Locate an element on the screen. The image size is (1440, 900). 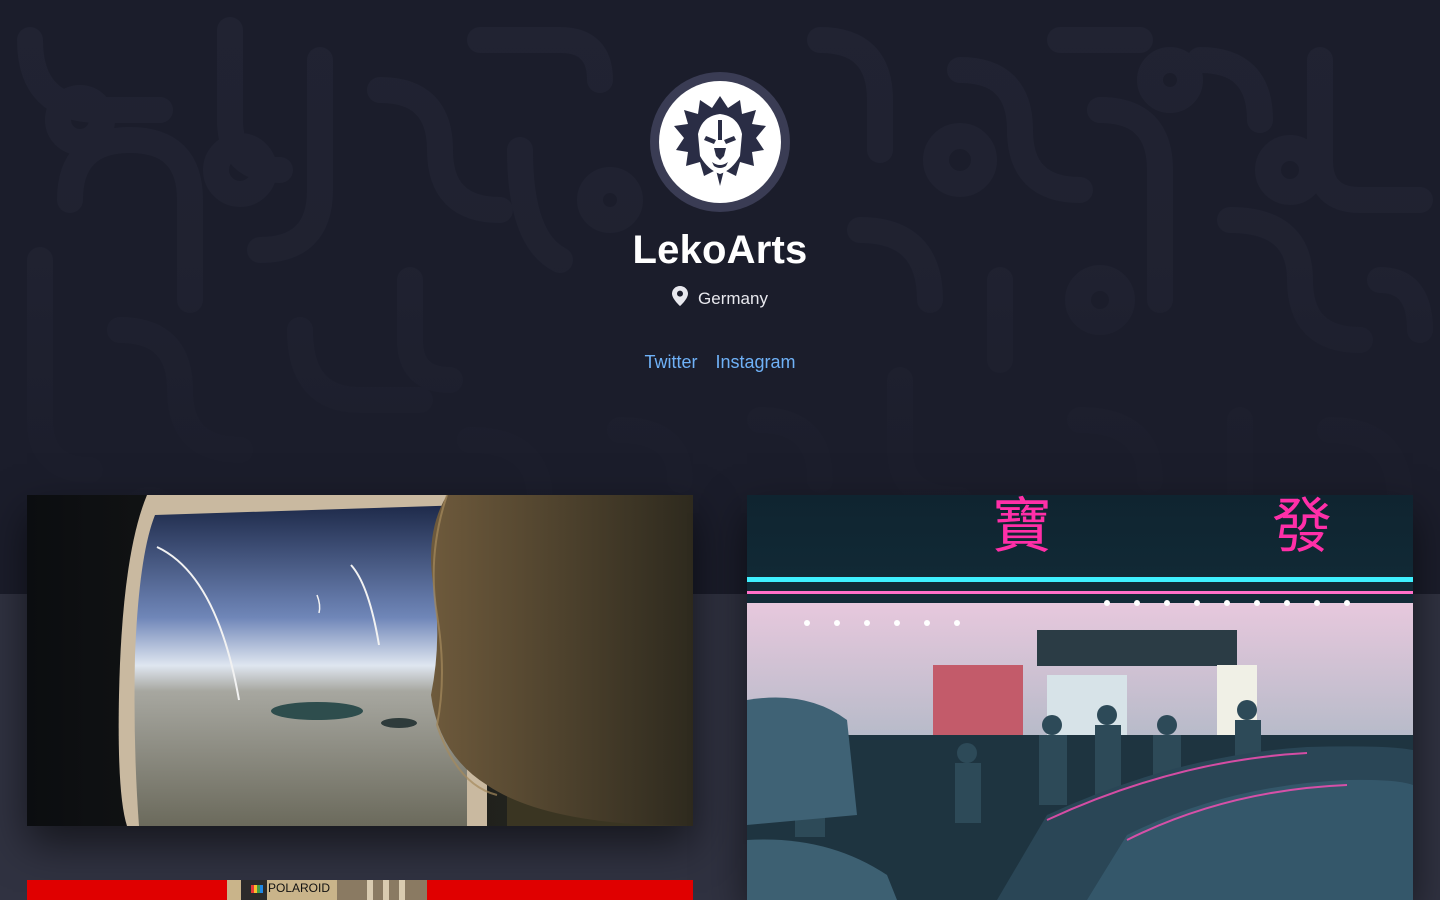
neon-sign-text: 寶發 is located at coordinates (1202, 528).